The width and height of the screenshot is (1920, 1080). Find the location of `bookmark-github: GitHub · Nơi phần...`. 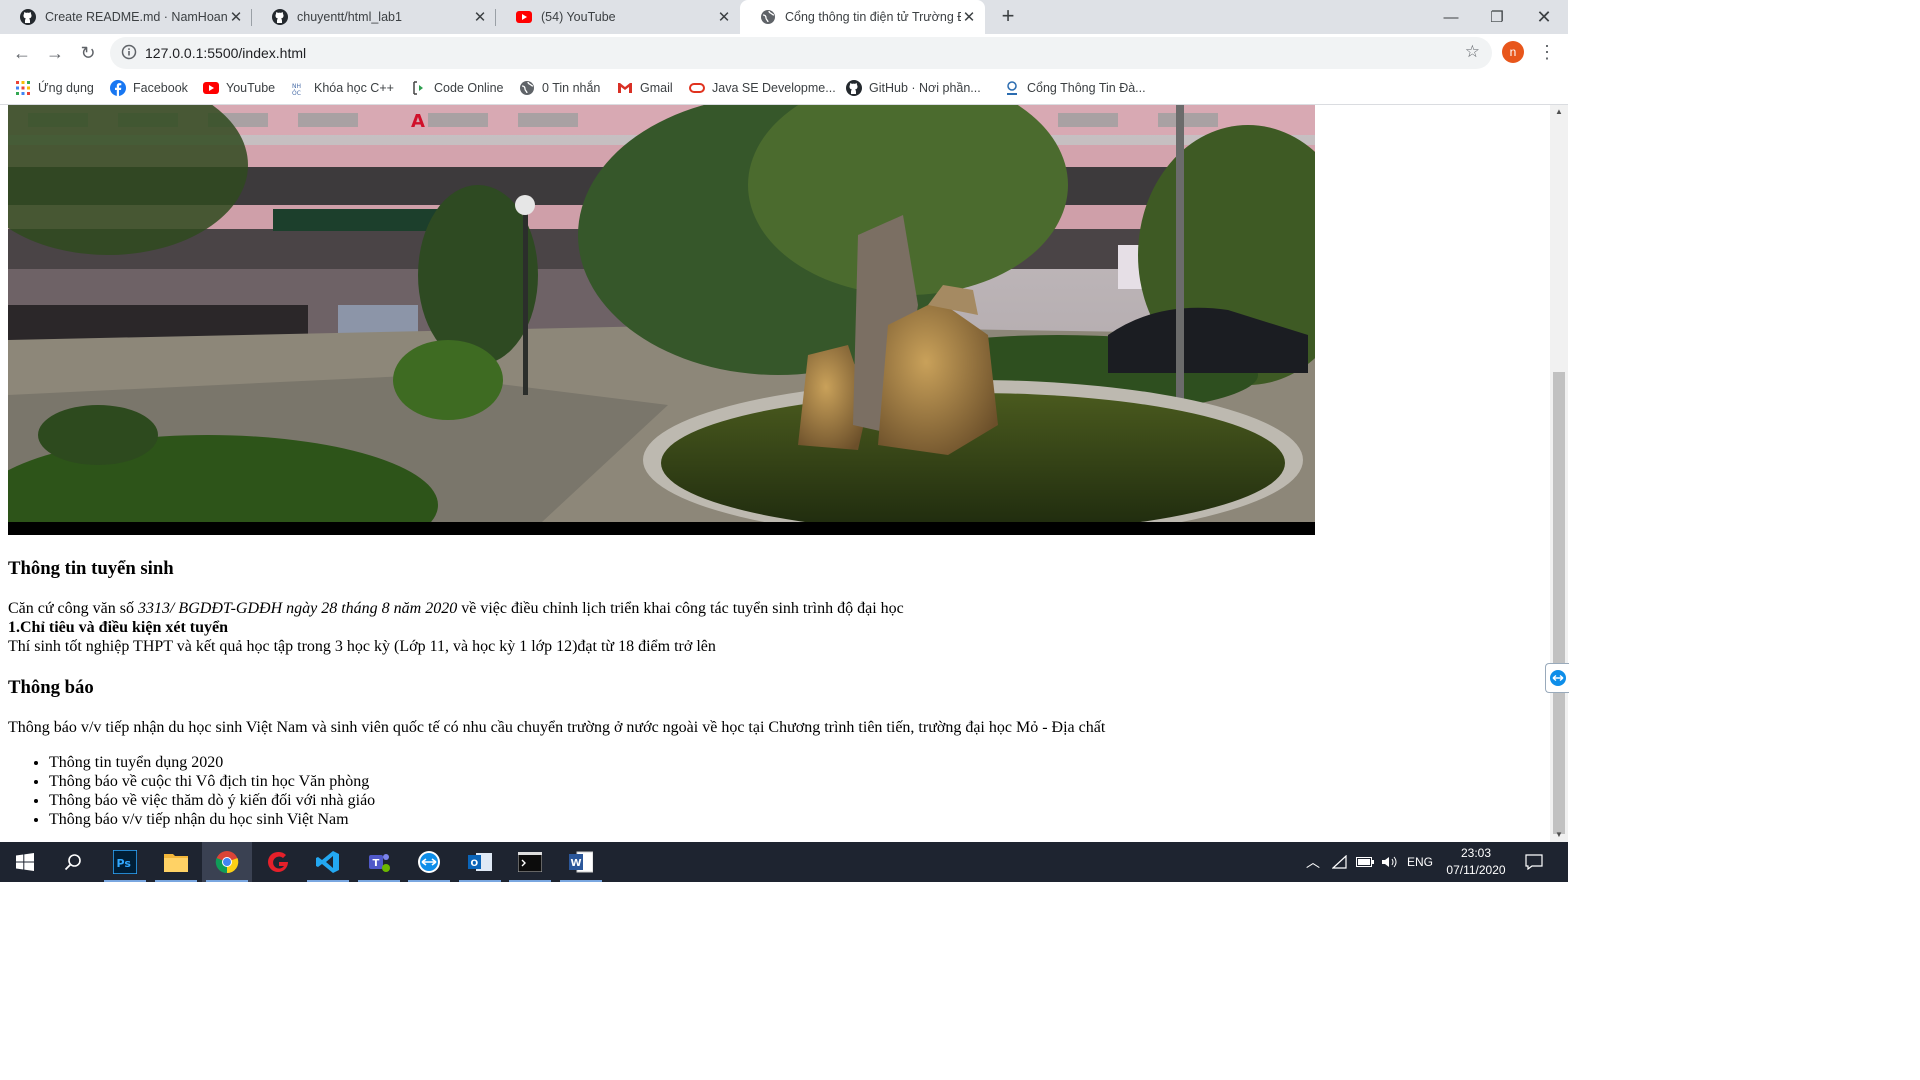

bookmark-github: GitHub · Nơi phần... is located at coordinates (913, 88).